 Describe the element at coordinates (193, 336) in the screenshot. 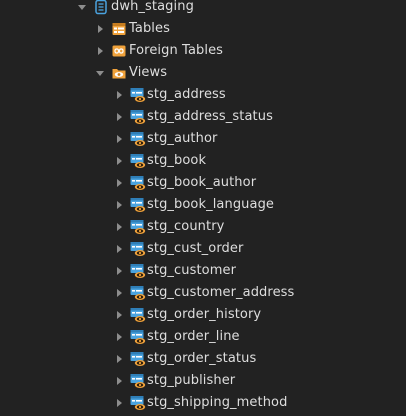

I see `view-name: stg_order_line` at that location.